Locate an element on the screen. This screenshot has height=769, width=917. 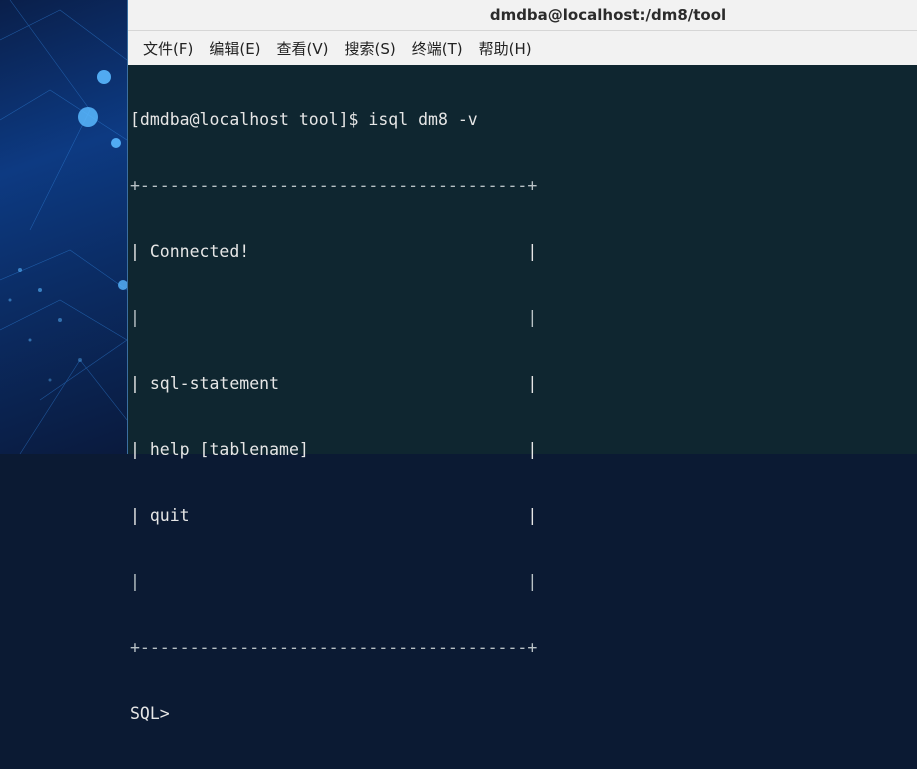
box-connected-line: | Connected! | is located at coordinates (334, 251).